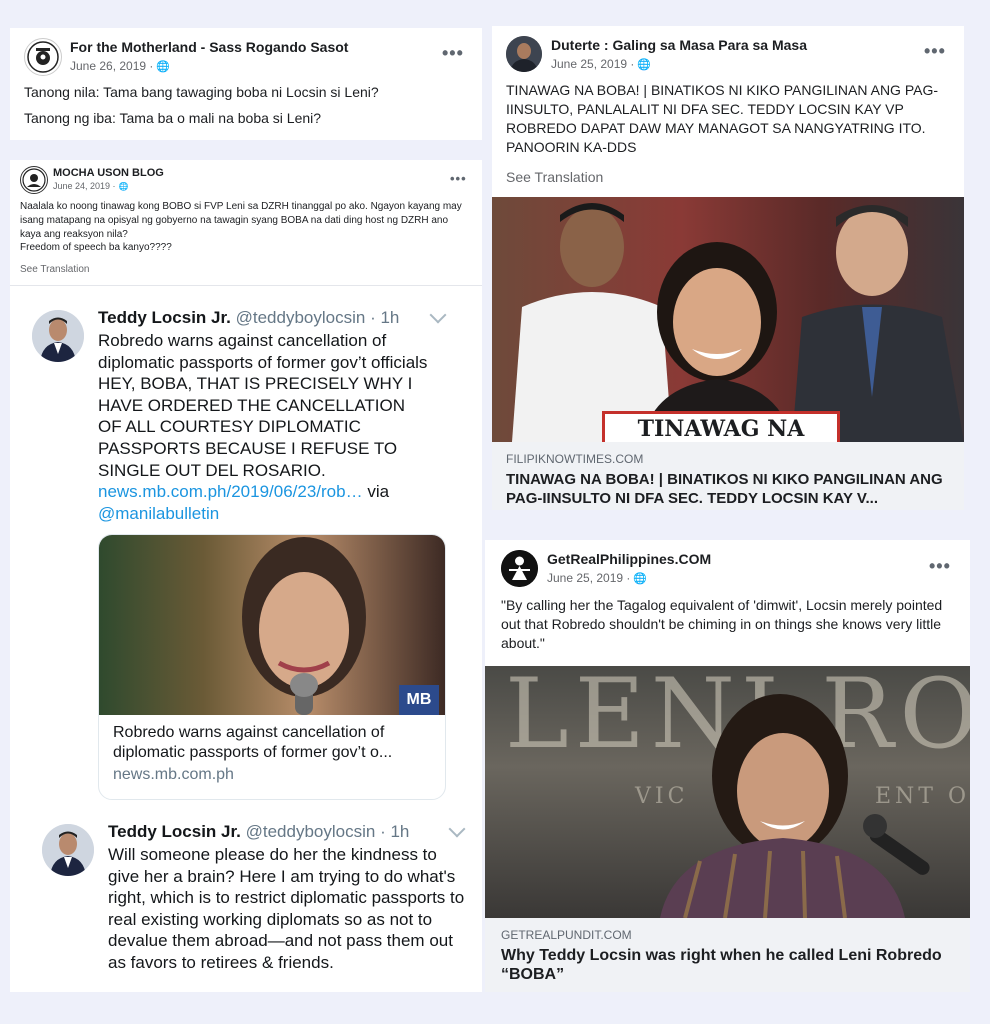  Describe the element at coordinates (84, 186) in the screenshot. I see `post-date-text: June 24, 2019 ·` at that location.